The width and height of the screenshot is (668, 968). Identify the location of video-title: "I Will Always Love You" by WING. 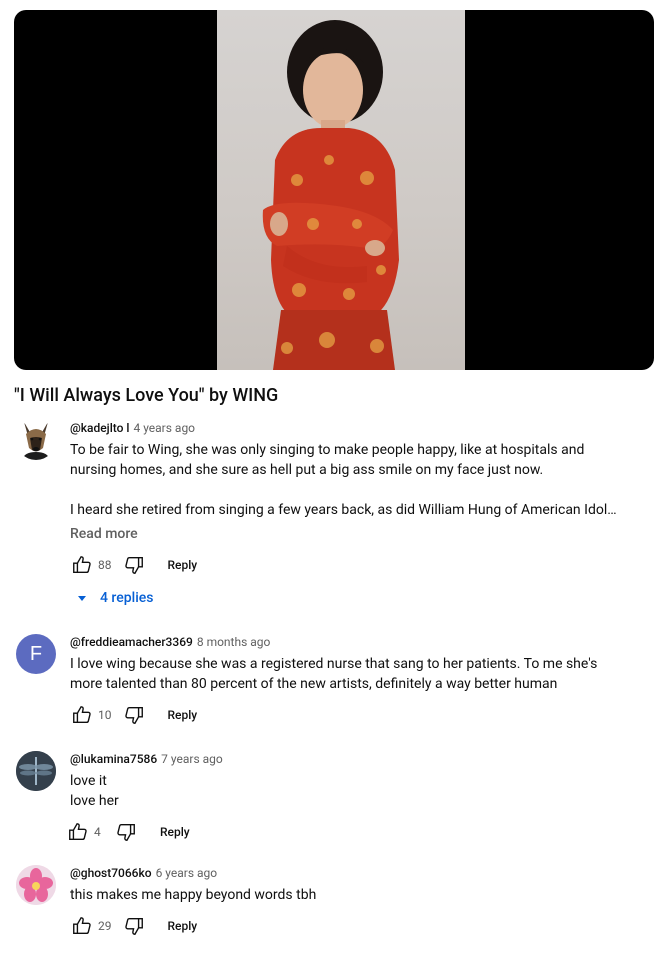
(146, 395).